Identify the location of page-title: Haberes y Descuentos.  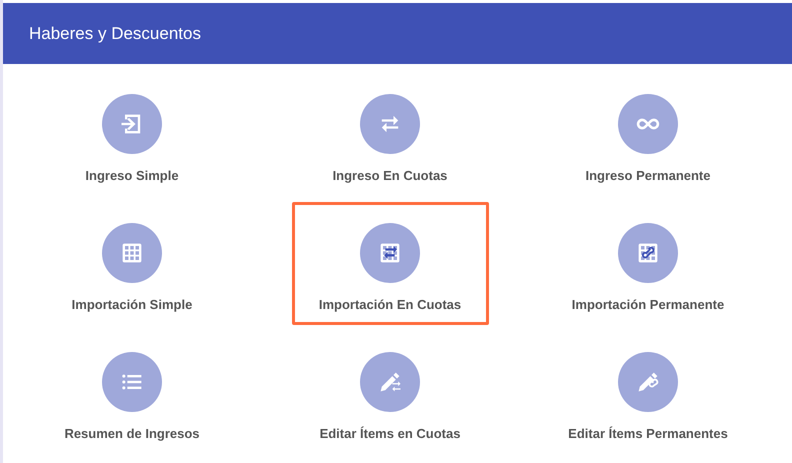
(115, 34).